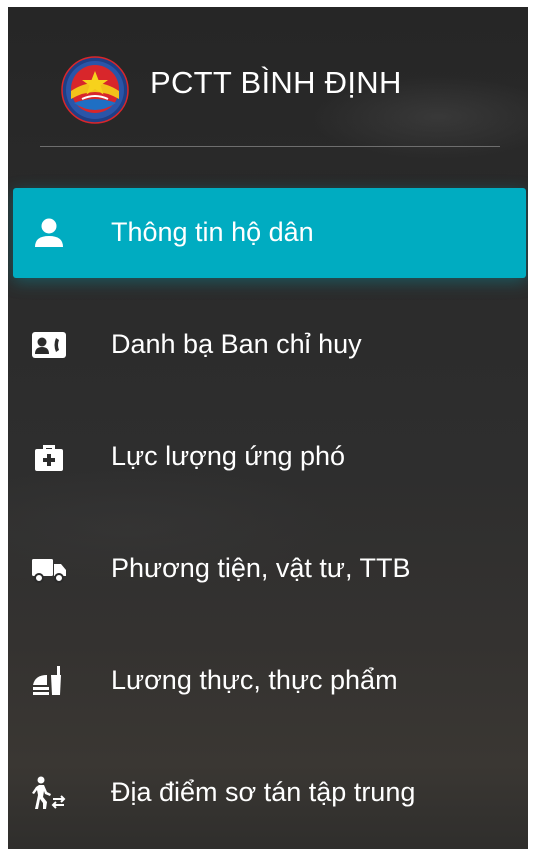  Describe the element at coordinates (254, 680) in the screenshot. I see `sidebar-item-label: Lương thực, thực phẩm` at that location.